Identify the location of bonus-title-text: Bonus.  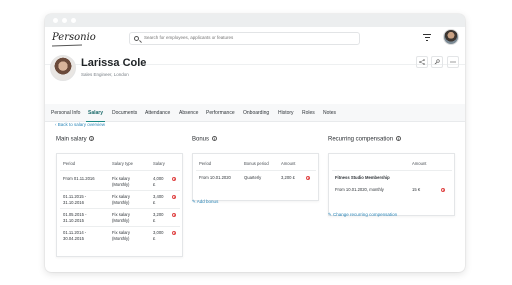
(201, 139).